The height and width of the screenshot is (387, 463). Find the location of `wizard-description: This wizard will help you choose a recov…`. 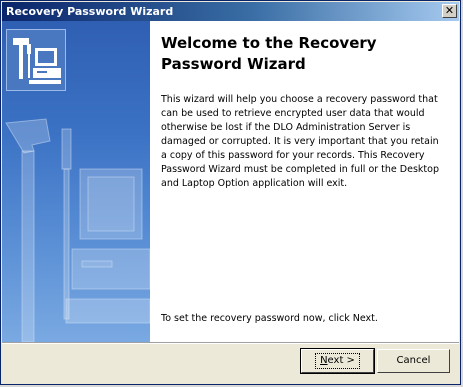

wizard-description: This wizard will help you choose a recov… is located at coordinates (300, 141).